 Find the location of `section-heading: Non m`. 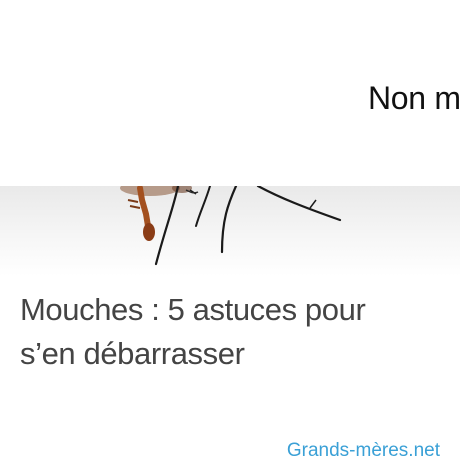

section-heading: Non m is located at coordinates (414, 98).